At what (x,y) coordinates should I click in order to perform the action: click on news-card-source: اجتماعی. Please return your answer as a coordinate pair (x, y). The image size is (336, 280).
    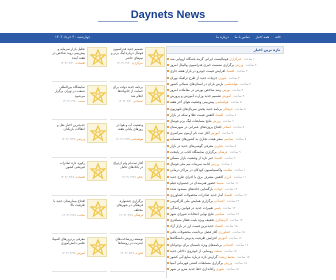
    Looking at the image, I should click on (138, 101).